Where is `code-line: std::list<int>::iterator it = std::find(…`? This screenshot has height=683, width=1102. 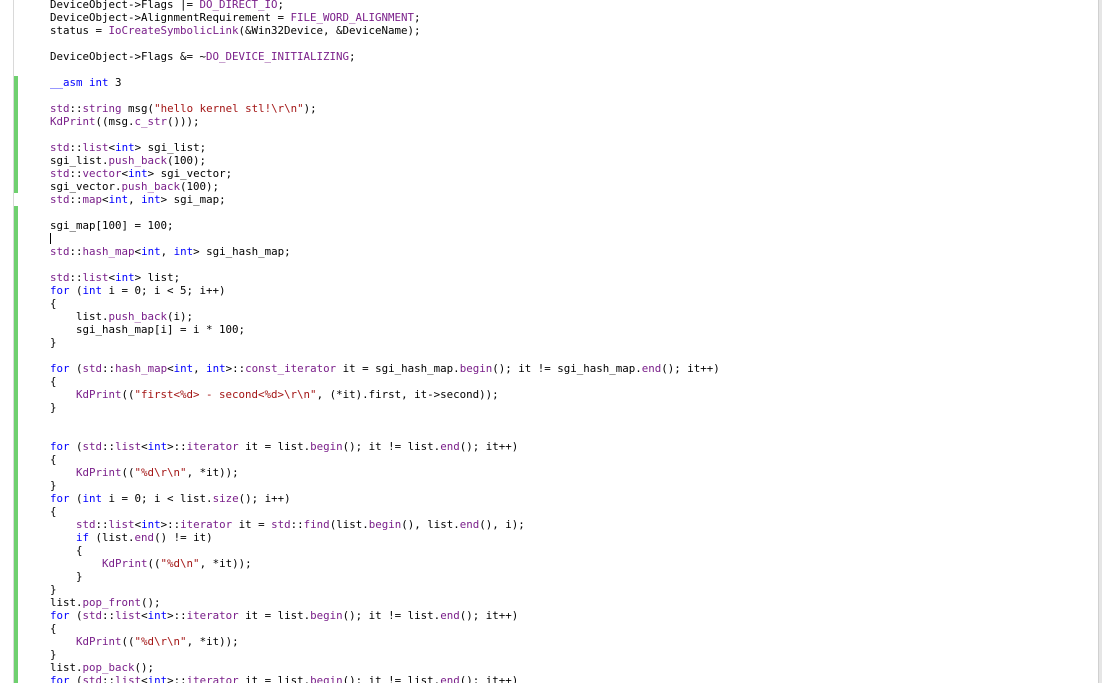
code-line: std::list<int>::iterator it = std::find(… is located at coordinates (573, 524).